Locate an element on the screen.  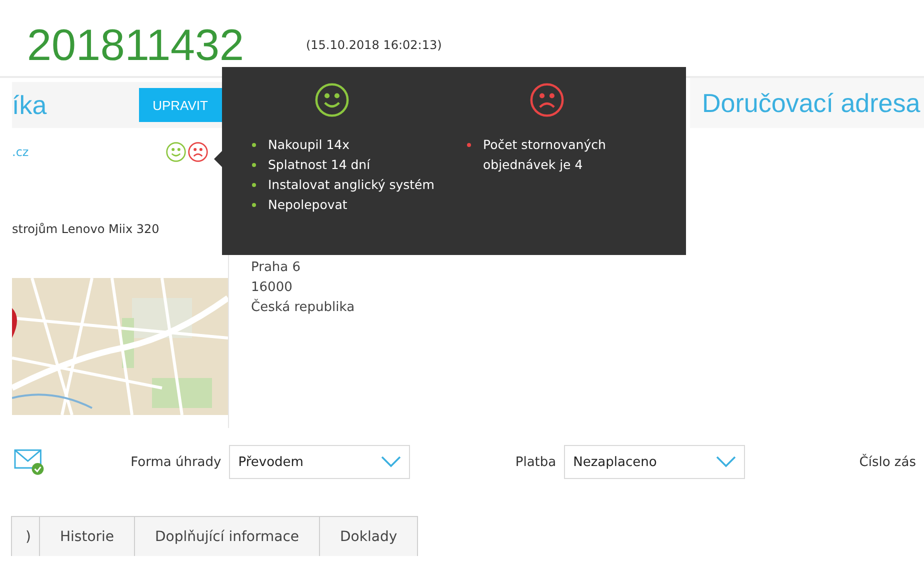
panel-heading: íka is located at coordinates (29, 105).